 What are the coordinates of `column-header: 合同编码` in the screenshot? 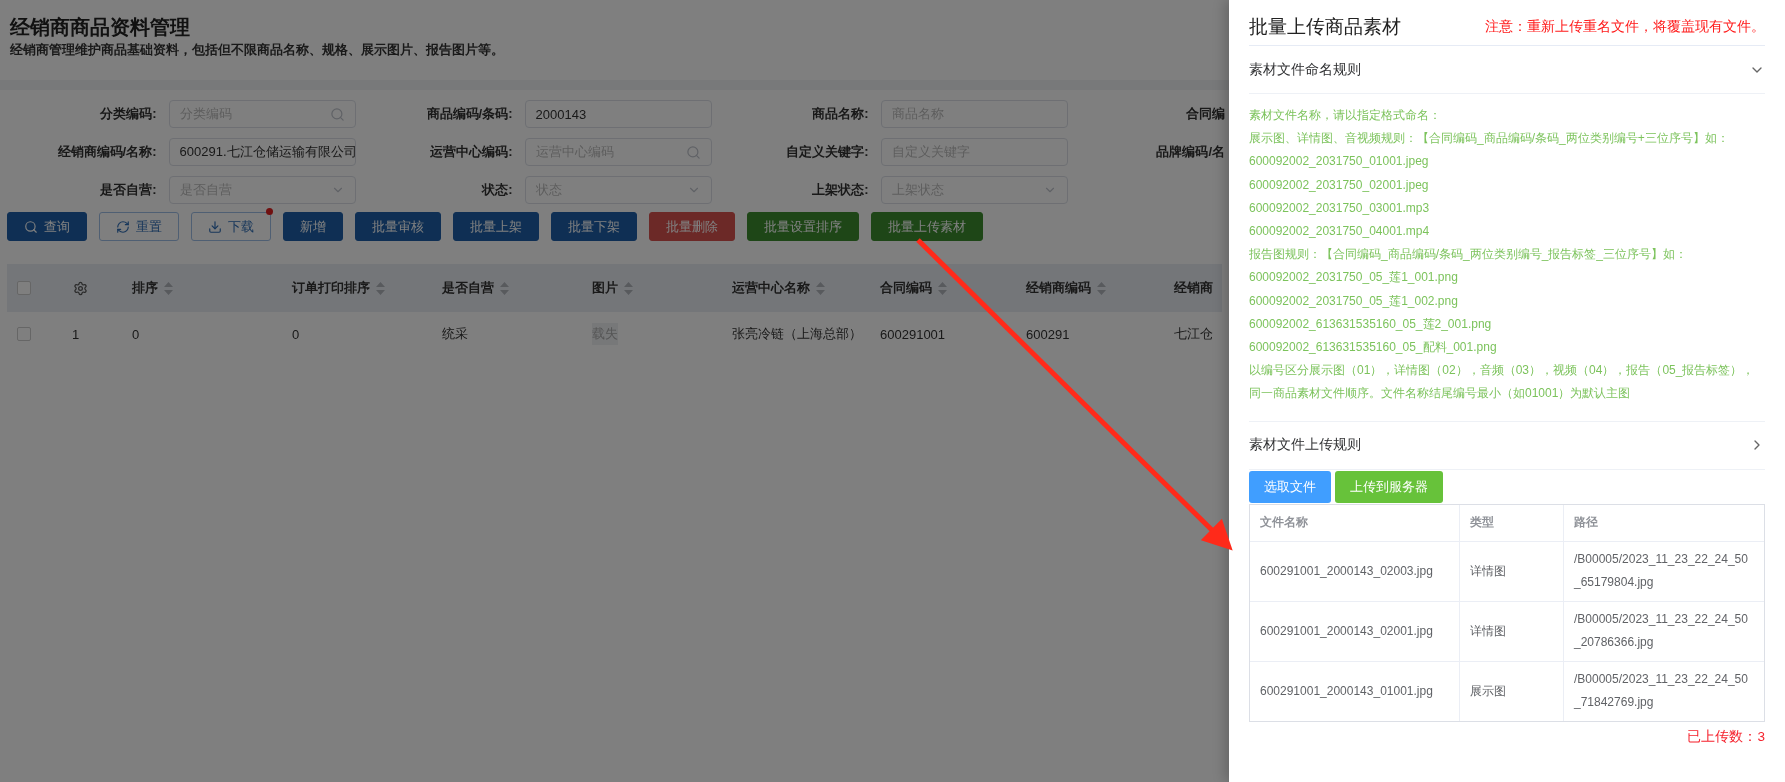 It's located at (948, 288).